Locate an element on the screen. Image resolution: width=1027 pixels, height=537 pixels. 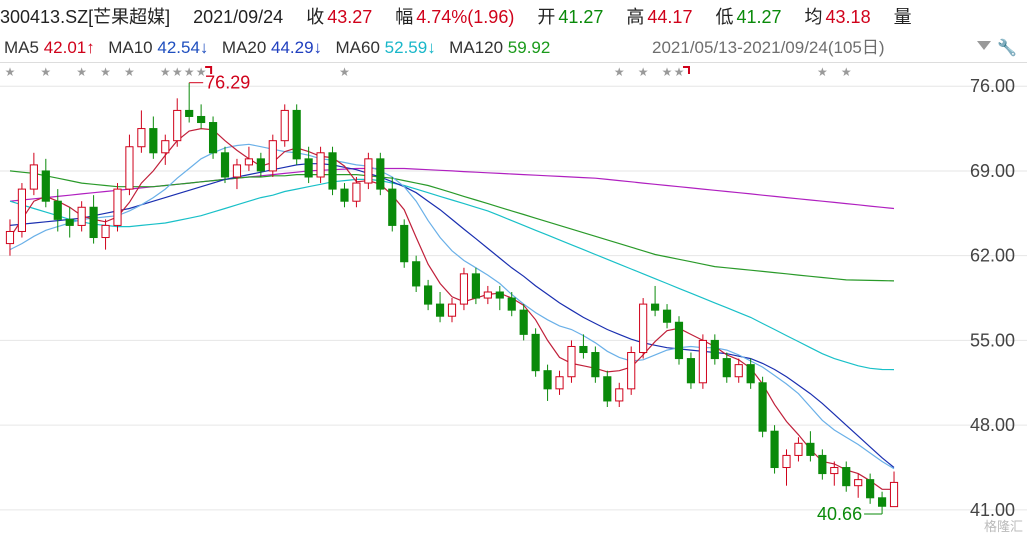
open-value: 41.27 is located at coordinates (581, 17).